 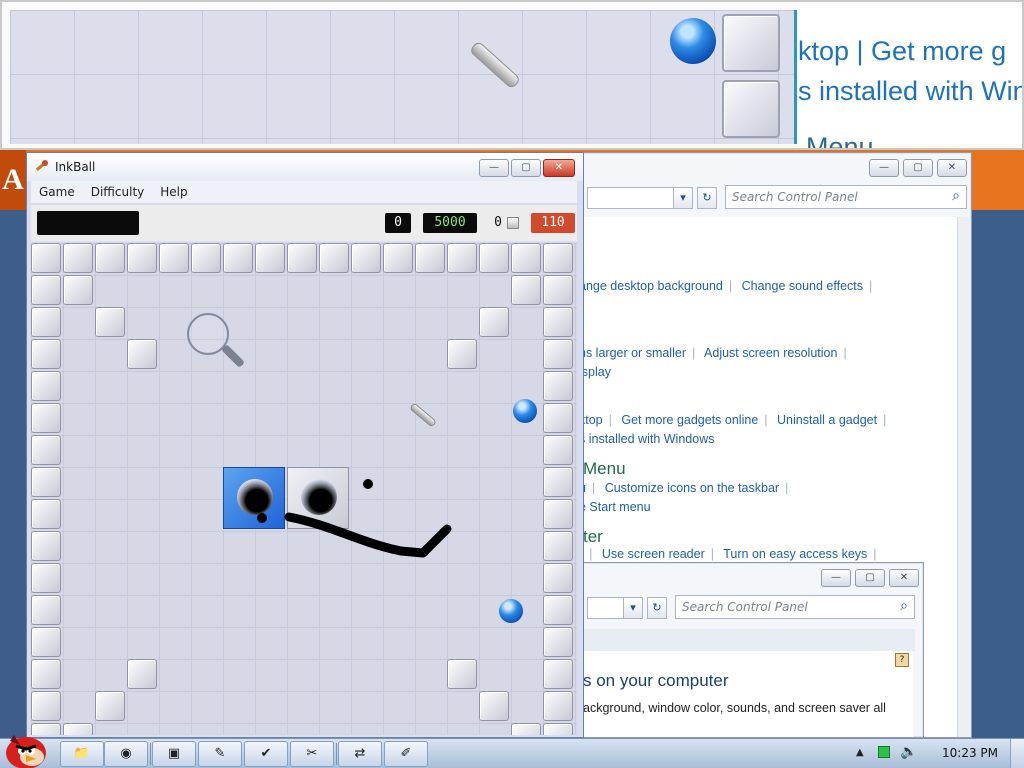 What do you see at coordinates (174, 754) in the screenshot?
I see `taskbar-cmd-icon: ▣` at bounding box center [174, 754].